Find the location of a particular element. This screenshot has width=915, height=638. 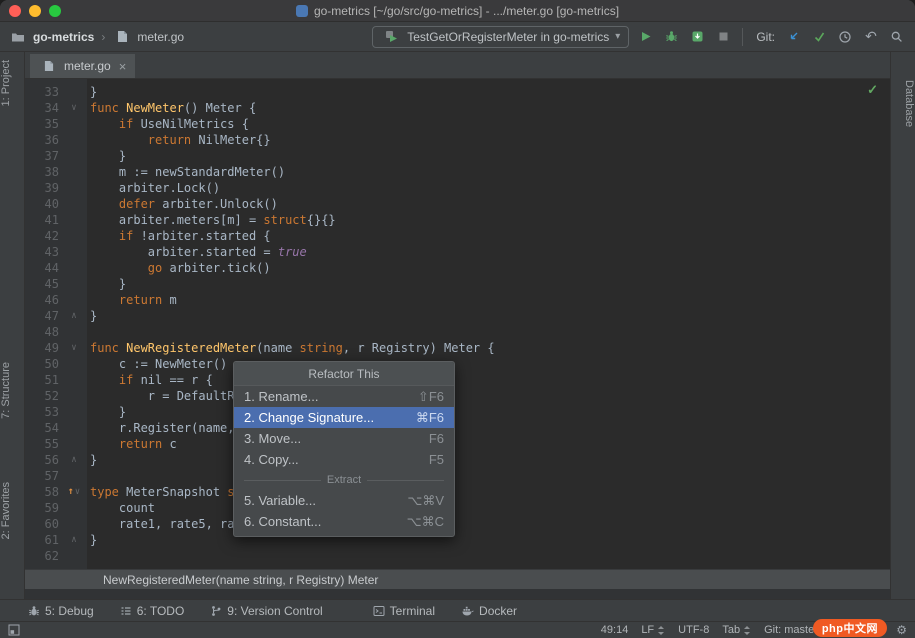

gear-icon: ⚙ is located at coordinates (901, 630).